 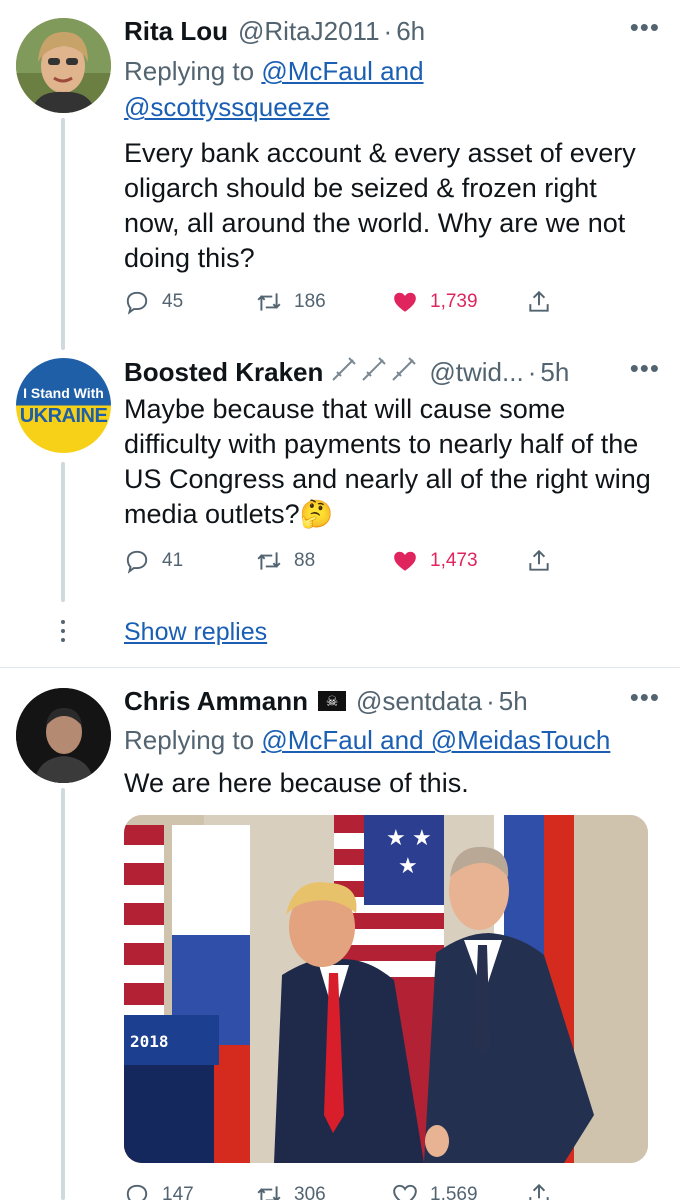 I want to click on replying-to: Replying to @McFaul and @MeidasTouch, so click(x=392, y=740).